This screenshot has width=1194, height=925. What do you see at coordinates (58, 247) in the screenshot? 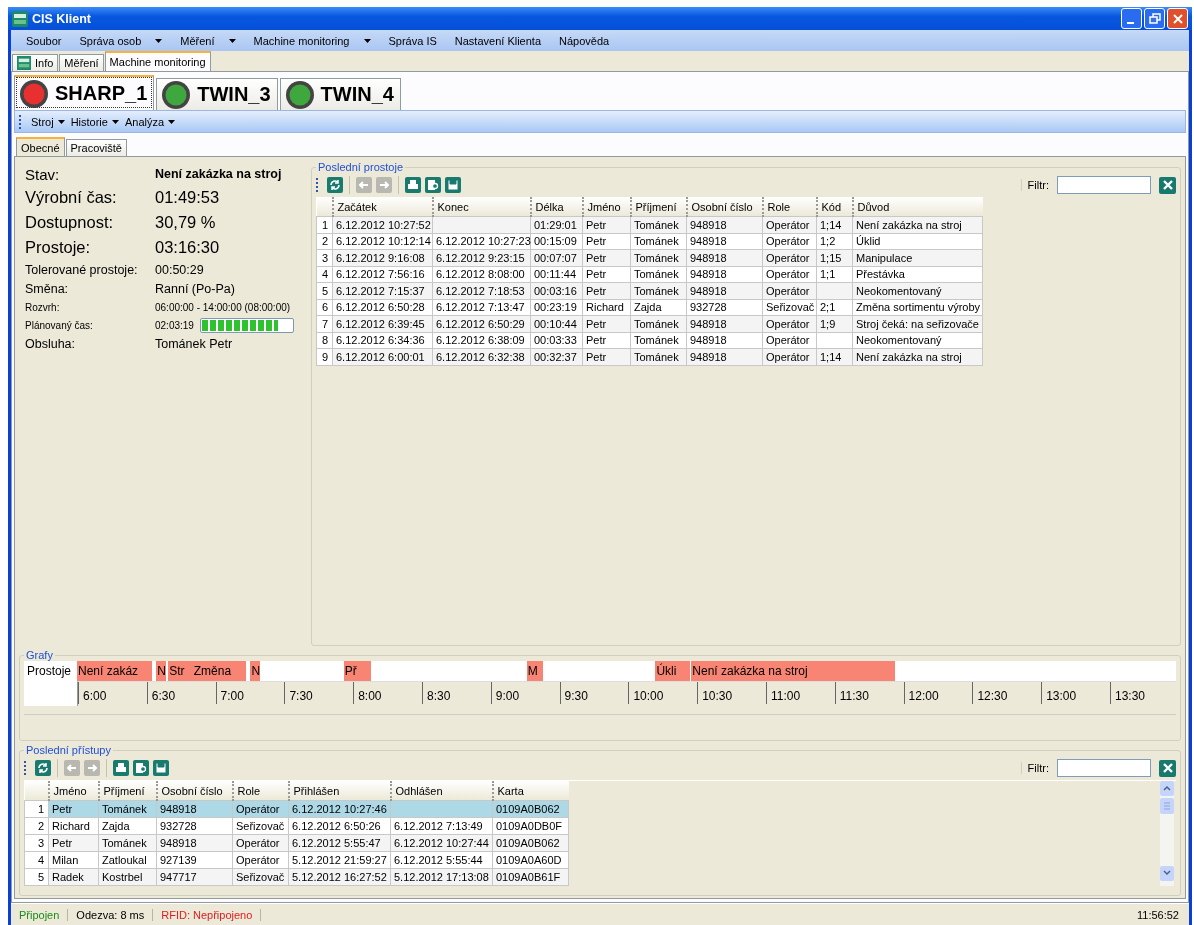
I see `field-label: Prostoje:` at bounding box center [58, 247].